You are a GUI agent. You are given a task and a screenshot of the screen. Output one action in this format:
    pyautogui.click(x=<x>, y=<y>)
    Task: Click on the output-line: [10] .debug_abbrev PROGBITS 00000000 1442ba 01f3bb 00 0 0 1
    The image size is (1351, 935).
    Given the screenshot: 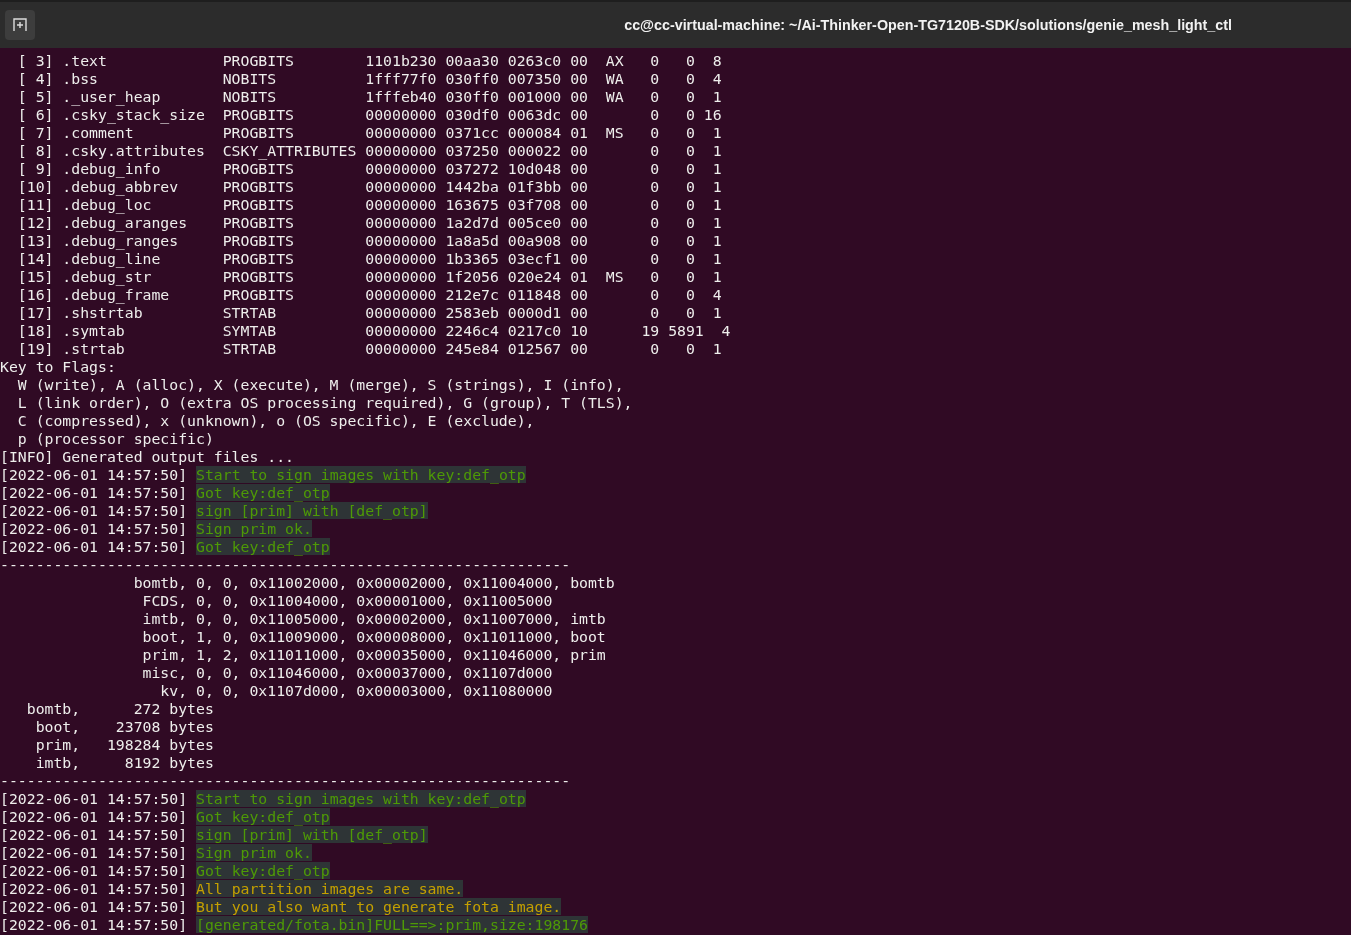 What is the action you would take?
    pyautogui.click(x=369, y=186)
    